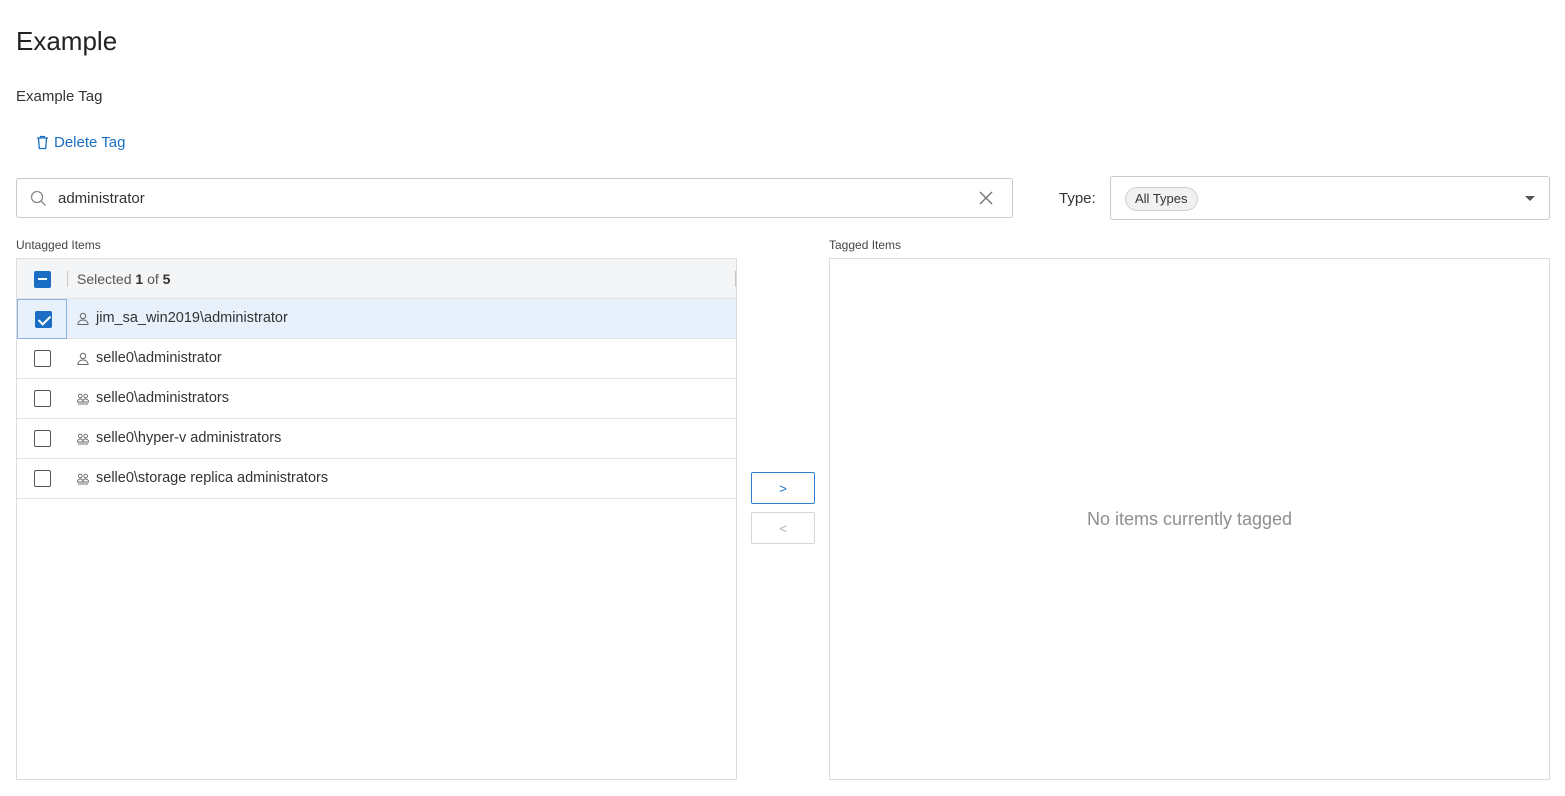 The image size is (1565, 796). What do you see at coordinates (783, 528) in the screenshot?
I see `move-to-untagged-button: <` at bounding box center [783, 528].